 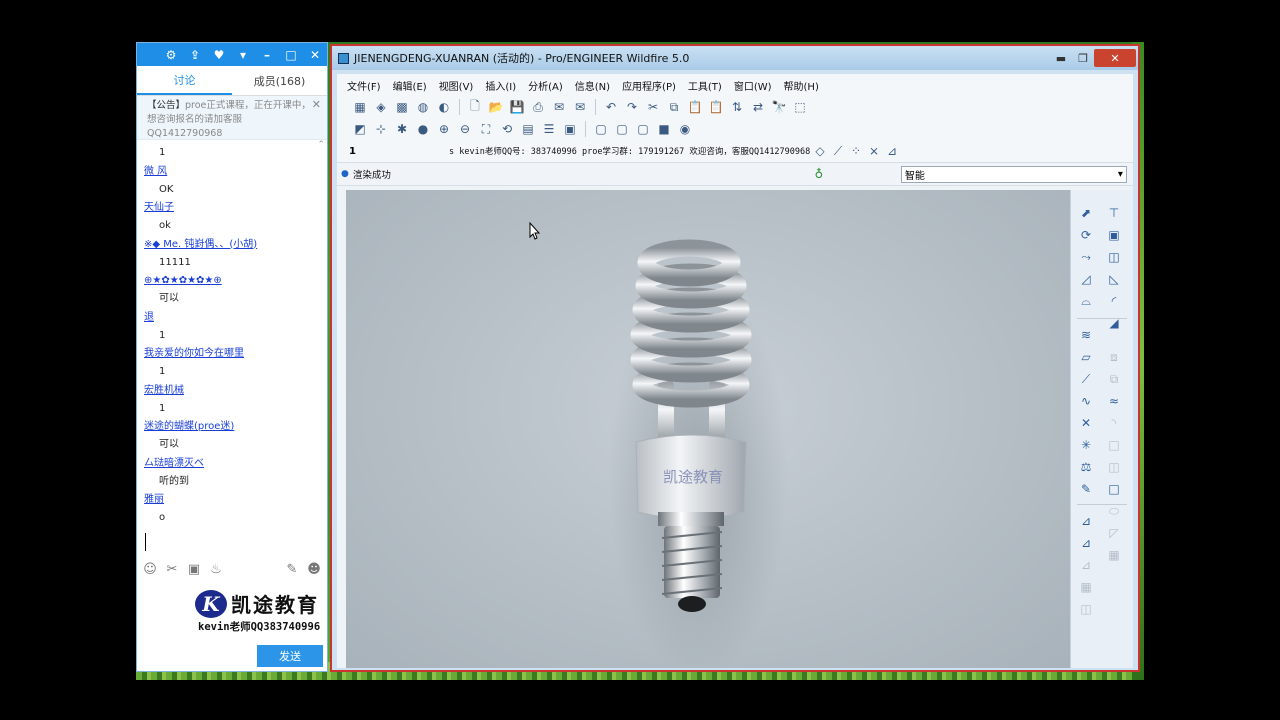 I want to click on sender-name: 雅丽, so click(x=233, y=500).